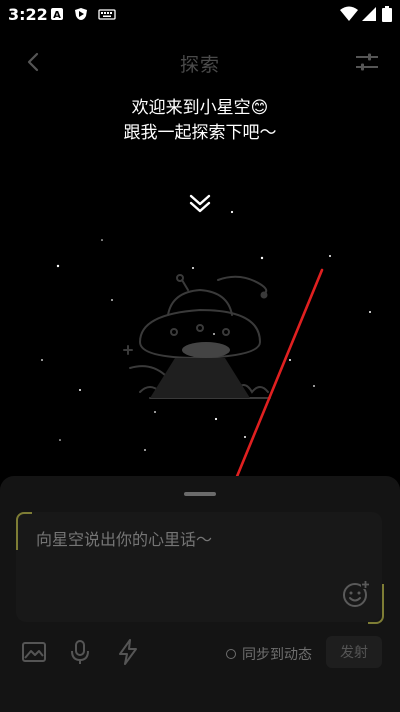  What do you see at coordinates (277, 655) in the screenshot?
I see `sync-label: 同步到动态` at bounding box center [277, 655].